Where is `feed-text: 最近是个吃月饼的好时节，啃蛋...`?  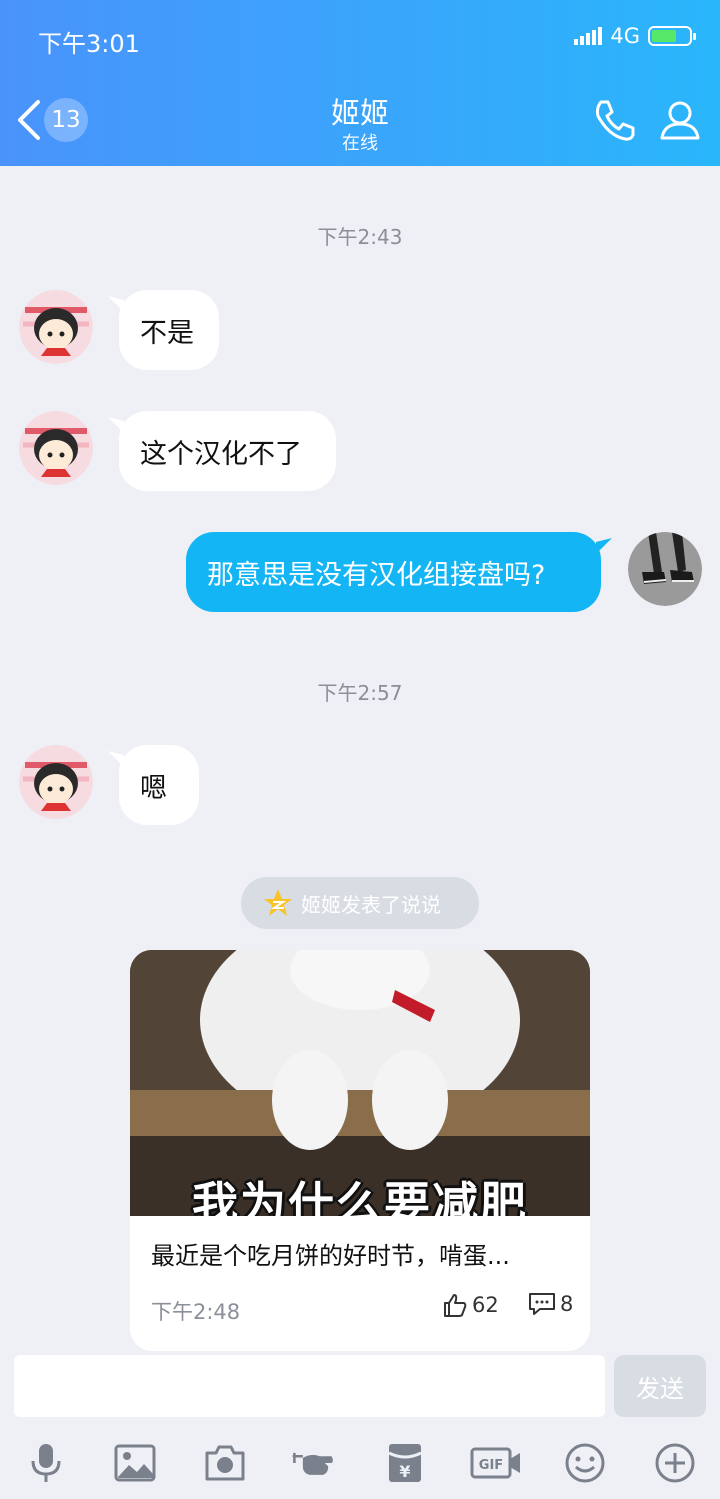 feed-text: 最近是个吃月饼的好时节，啃蛋... is located at coordinates (330, 1256).